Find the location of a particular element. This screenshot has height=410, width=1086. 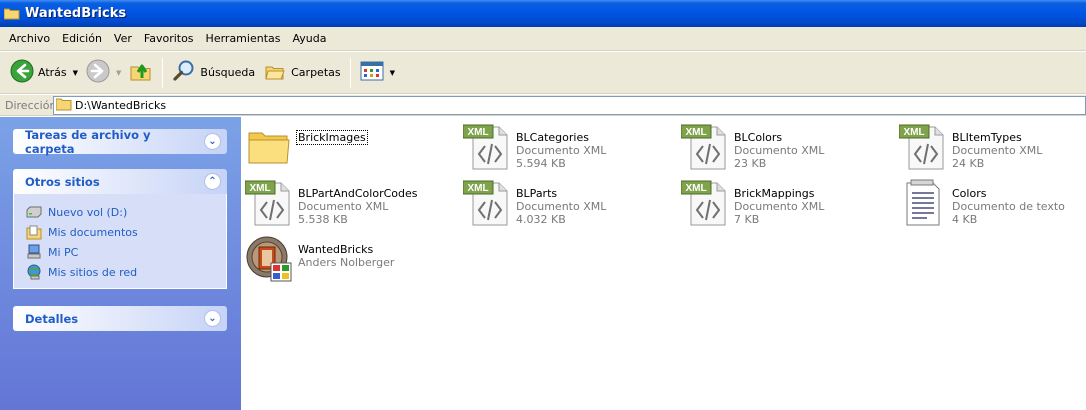

file-tile-blitemtypes: XML BLItemTypes Documento XML 24 KB is located at coordinates (992, 149).